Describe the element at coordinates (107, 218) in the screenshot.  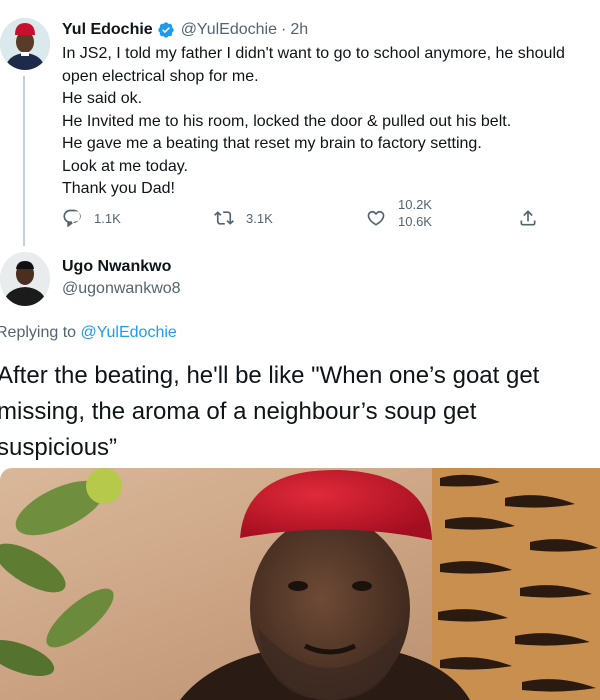
I see `reply-count: 1.1K` at that location.